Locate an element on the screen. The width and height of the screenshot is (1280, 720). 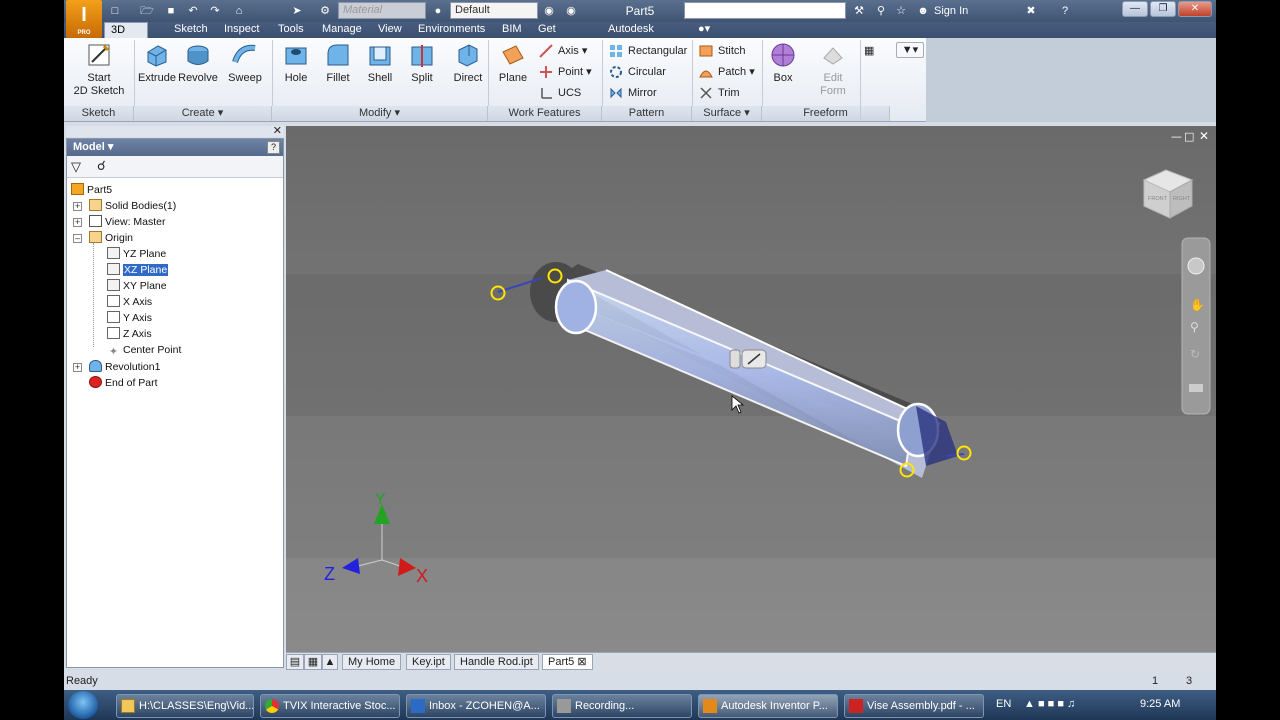
tree-item-xy-plane: XY Plane is located at coordinates (137, 286).